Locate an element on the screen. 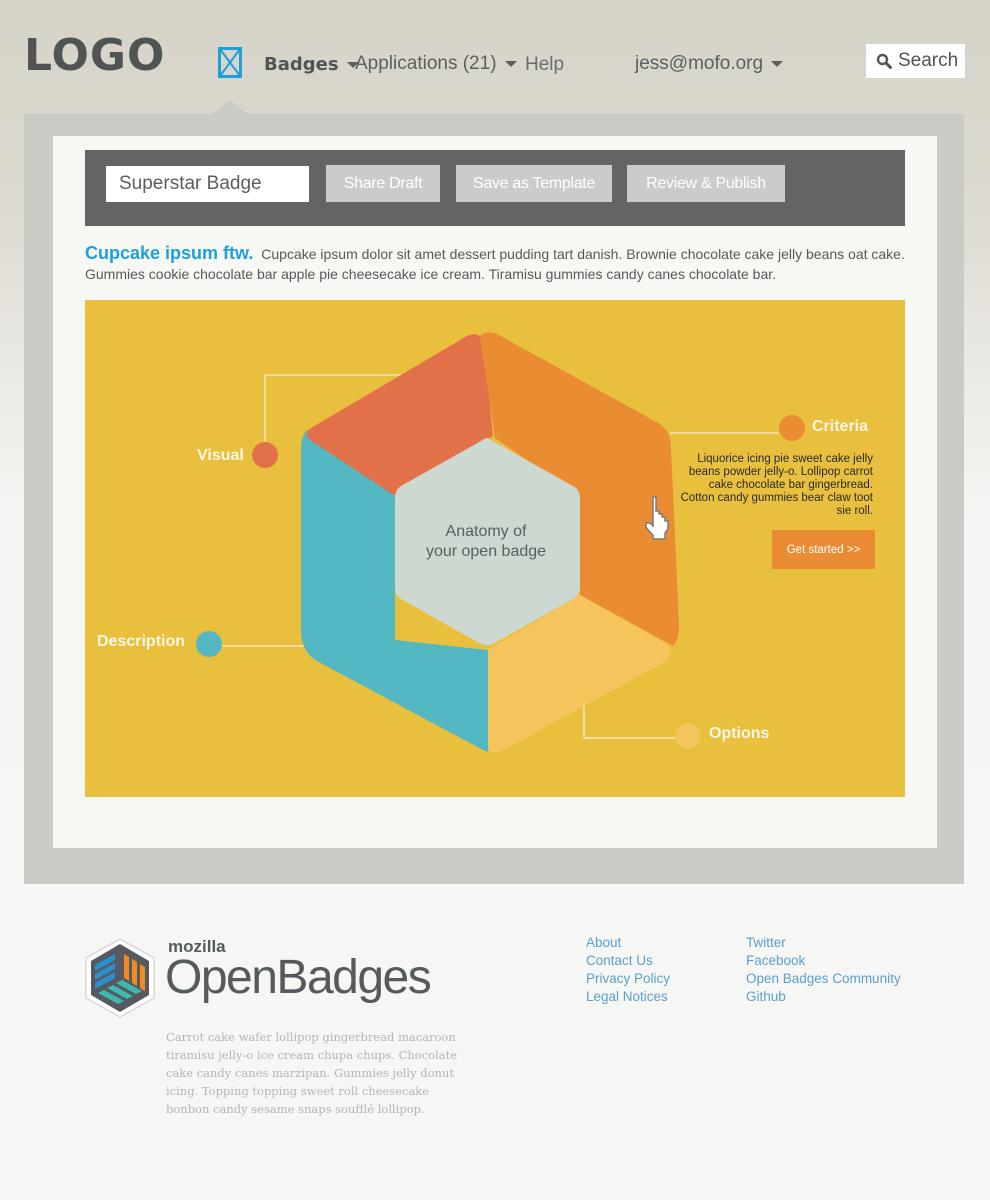 This screenshot has width=990, height=1200. footer-link-legal: Legal Notices is located at coordinates (628, 997).